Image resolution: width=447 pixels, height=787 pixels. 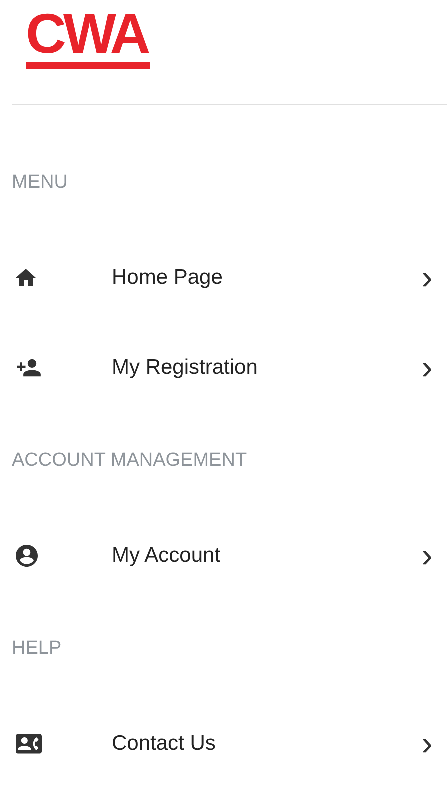 I want to click on section-heading: ACCOUNT MANAGEMENT, so click(x=129, y=461).